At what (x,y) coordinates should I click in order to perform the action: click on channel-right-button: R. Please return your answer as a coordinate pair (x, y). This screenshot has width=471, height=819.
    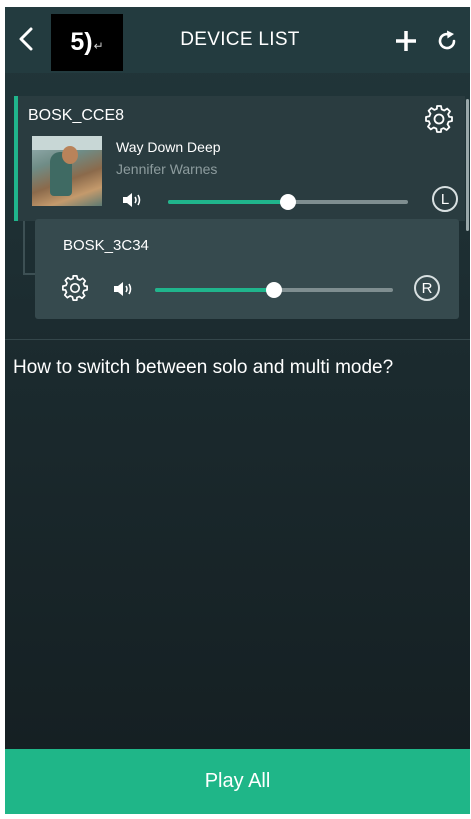
    Looking at the image, I should click on (427, 288).